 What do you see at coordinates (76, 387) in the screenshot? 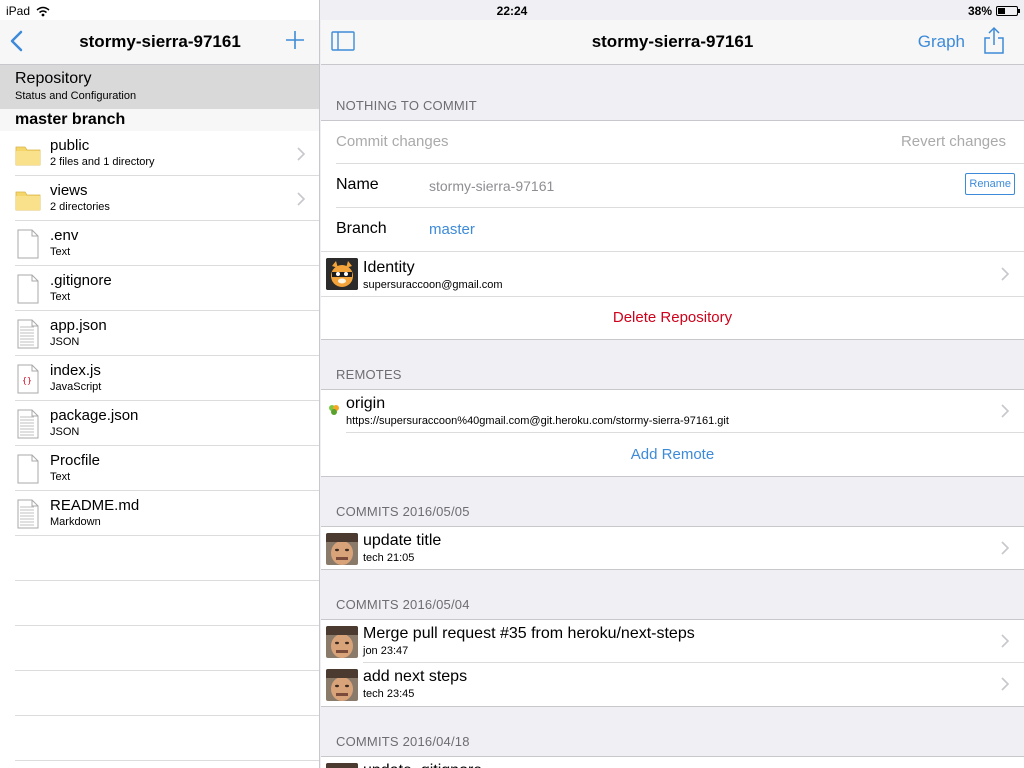
I see `file-type: JavaScript` at bounding box center [76, 387].